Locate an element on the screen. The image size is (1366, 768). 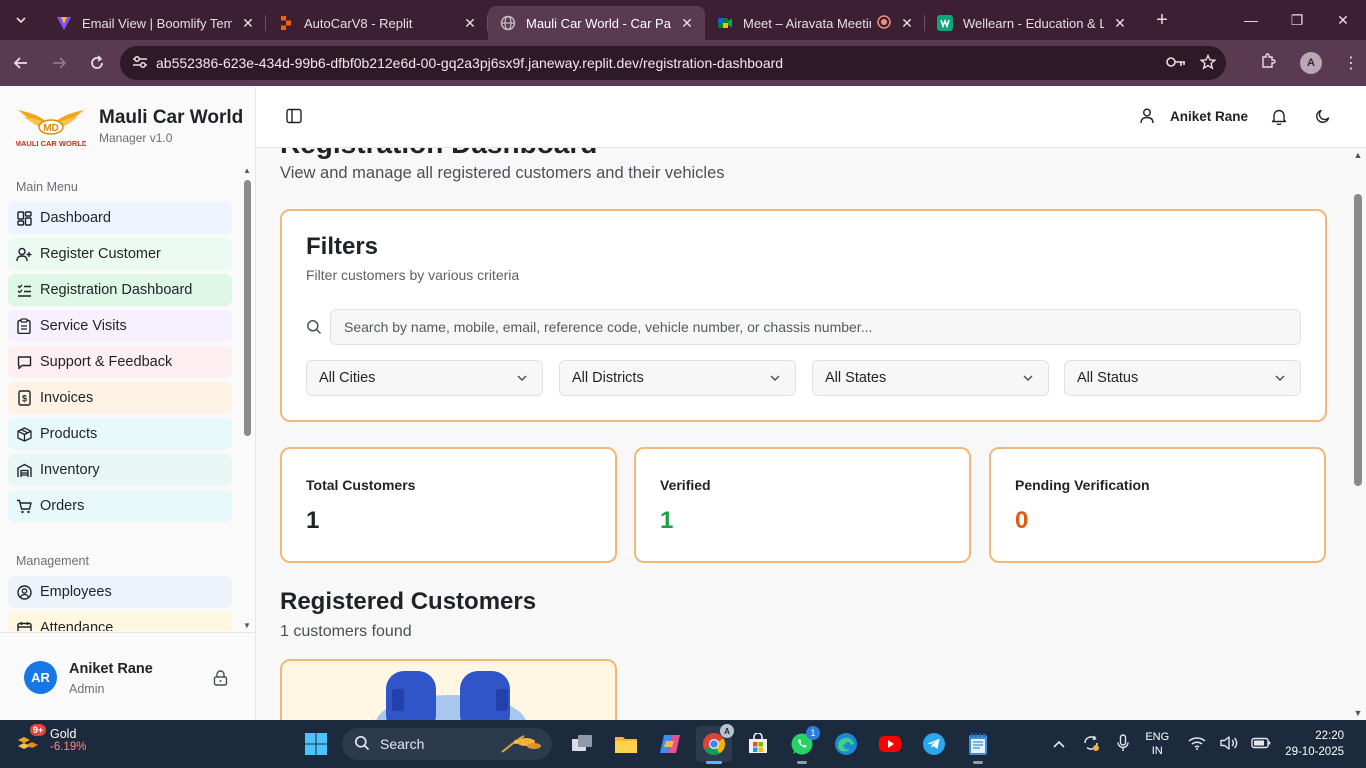
mauli-logo: MD MAULI CAR WORLD is located at coordinates (51, 126).